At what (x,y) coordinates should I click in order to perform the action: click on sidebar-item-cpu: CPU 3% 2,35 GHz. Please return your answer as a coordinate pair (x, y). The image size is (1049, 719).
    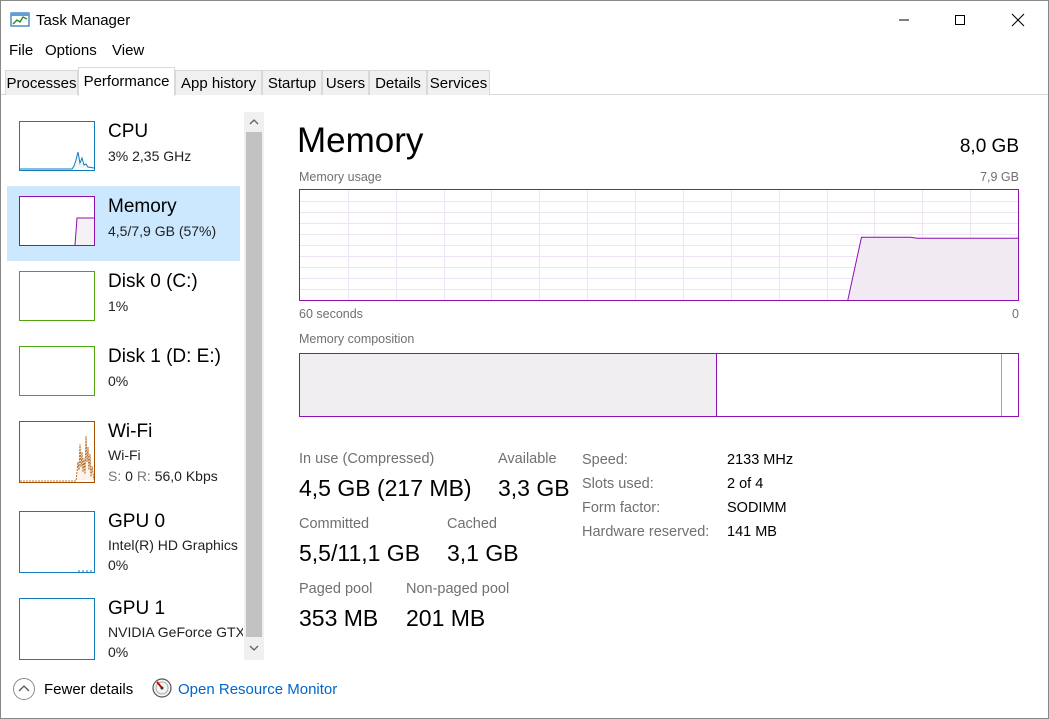
    Looking at the image, I should click on (123, 148).